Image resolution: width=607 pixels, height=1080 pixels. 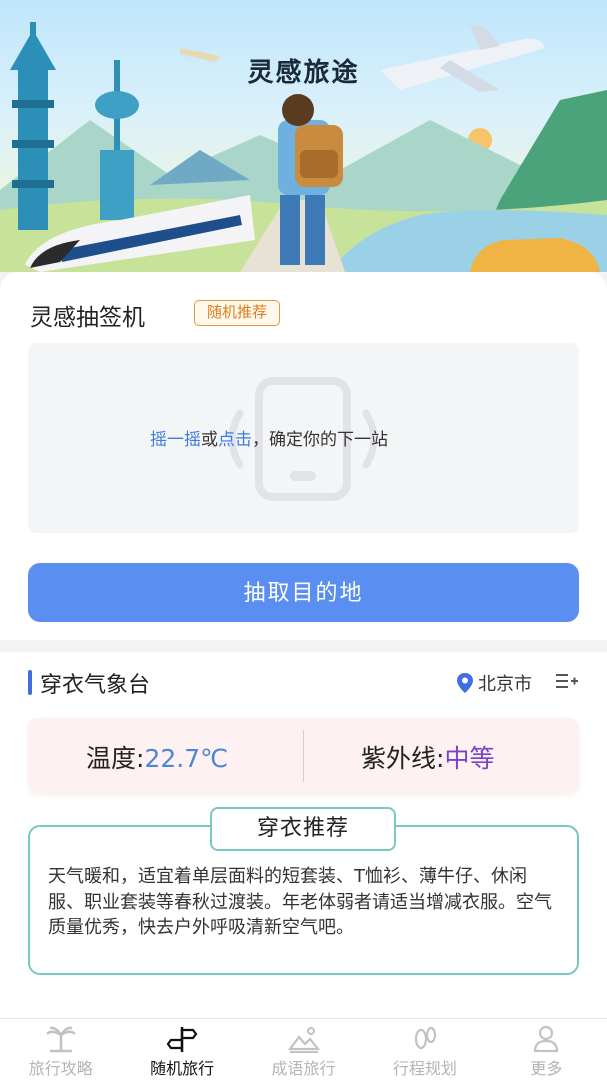 I want to click on shake-hint: 摇一摇或点击，确定你的下一站, so click(x=269, y=437).